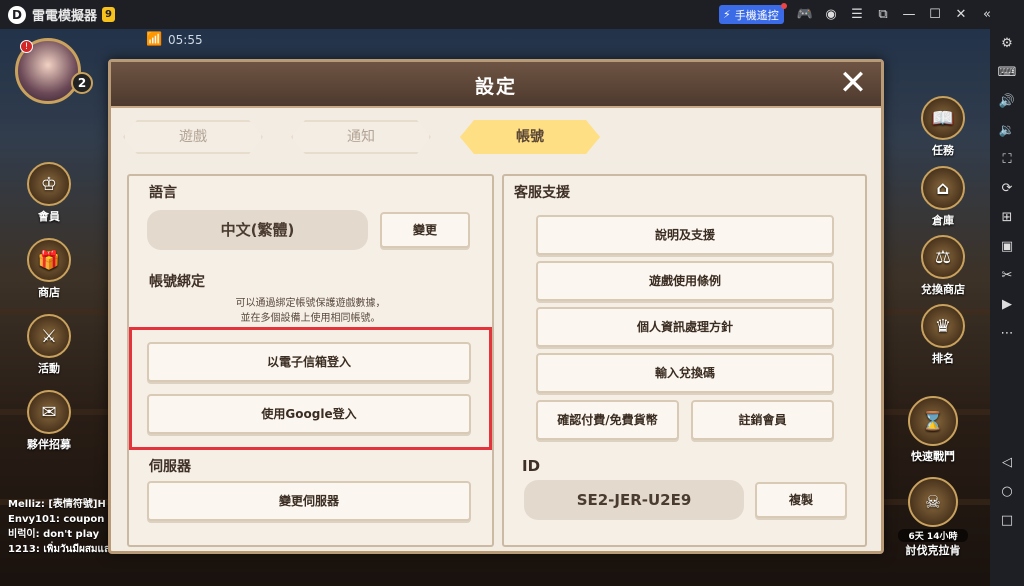 The image size is (1024, 586). I want to click on back-icon: ◁, so click(1007, 462).